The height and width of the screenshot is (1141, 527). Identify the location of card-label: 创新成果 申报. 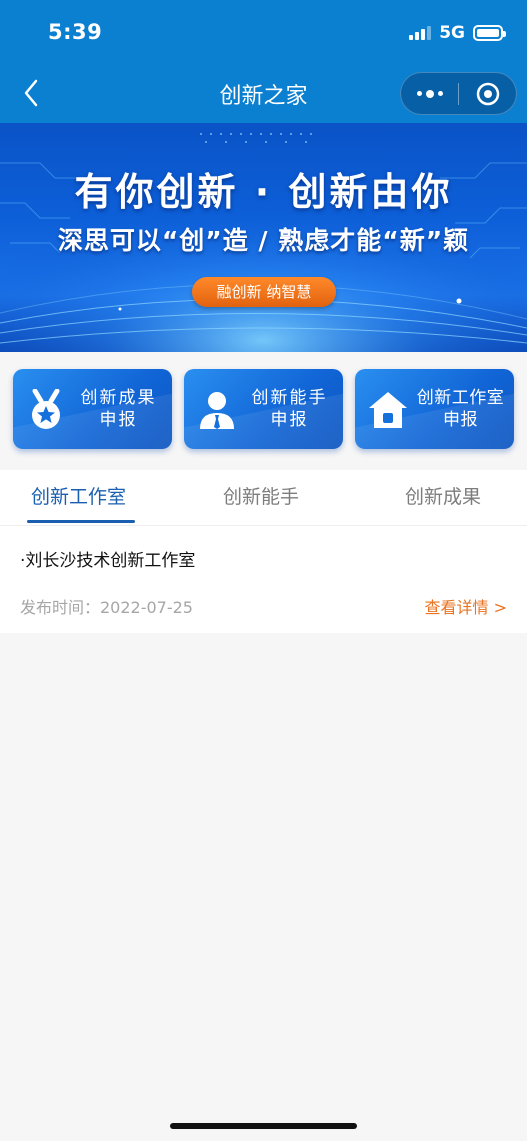
(118, 409).